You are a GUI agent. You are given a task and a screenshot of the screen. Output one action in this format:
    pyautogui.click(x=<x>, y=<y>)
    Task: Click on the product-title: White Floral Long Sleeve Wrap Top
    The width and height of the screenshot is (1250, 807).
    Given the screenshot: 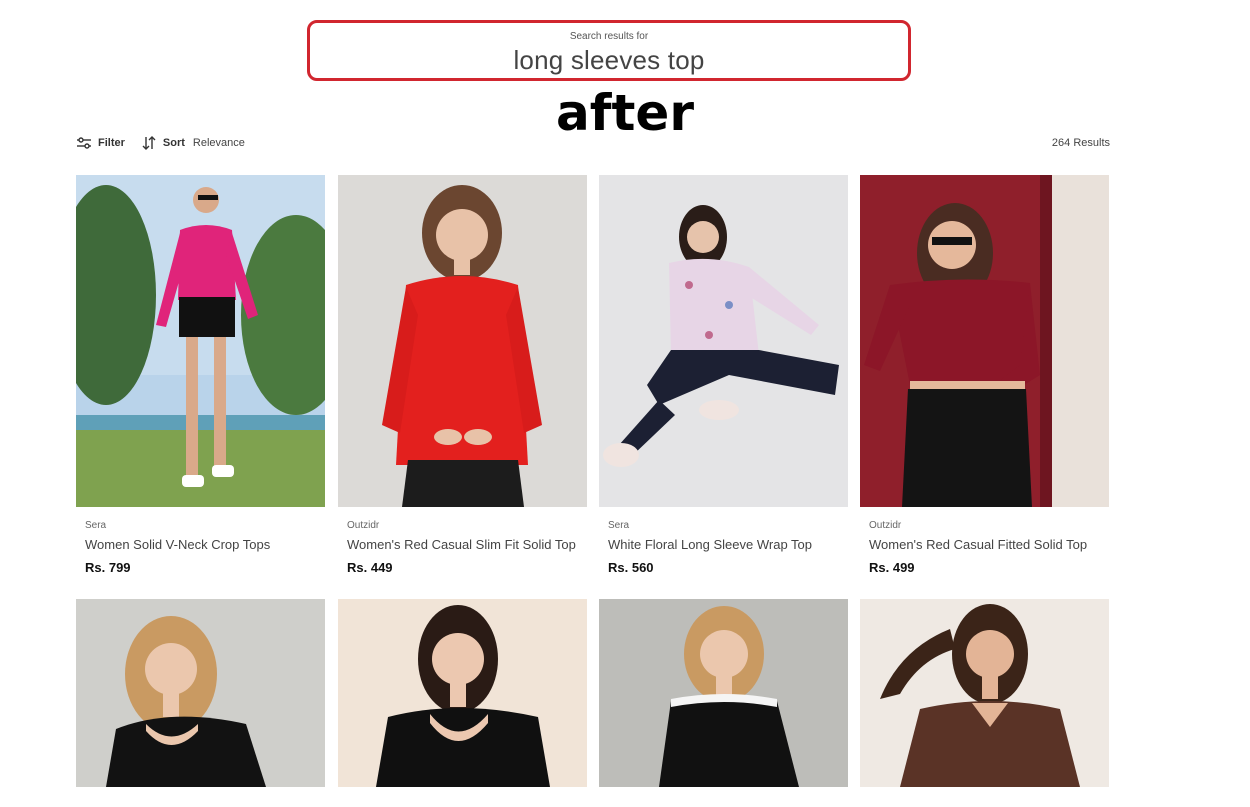 What is the action you would take?
    pyautogui.click(x=728, y=544)
    